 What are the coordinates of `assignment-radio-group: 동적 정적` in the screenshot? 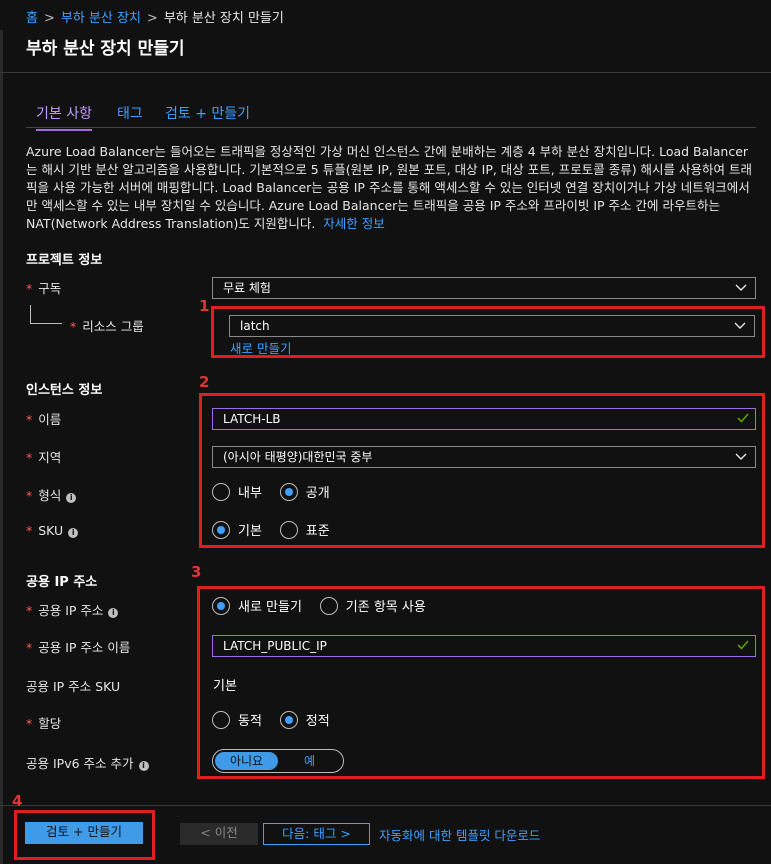 It's located at (278, 721).